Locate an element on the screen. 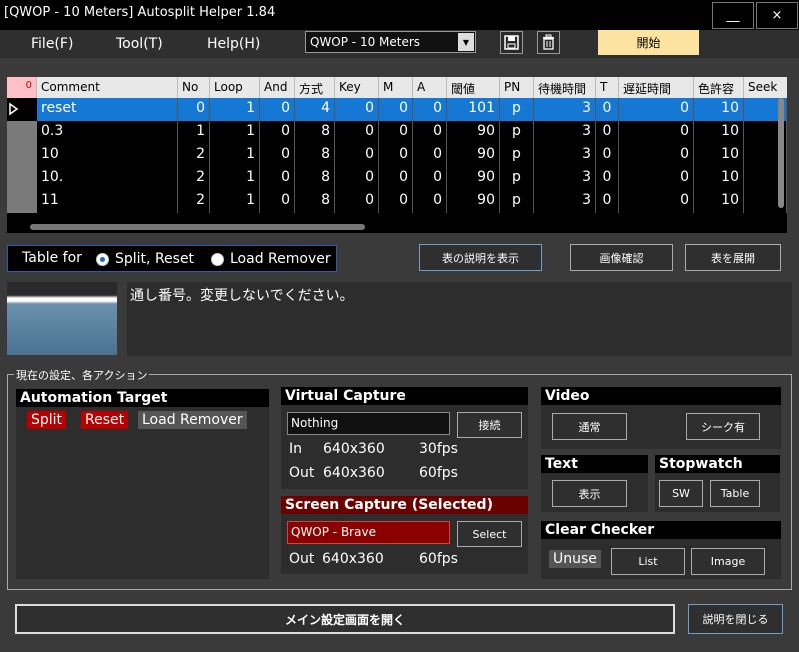 Image resolution: width=799 pixels, height=652 pixels. menu-file: File(F) is located at coordinates (52, 44).